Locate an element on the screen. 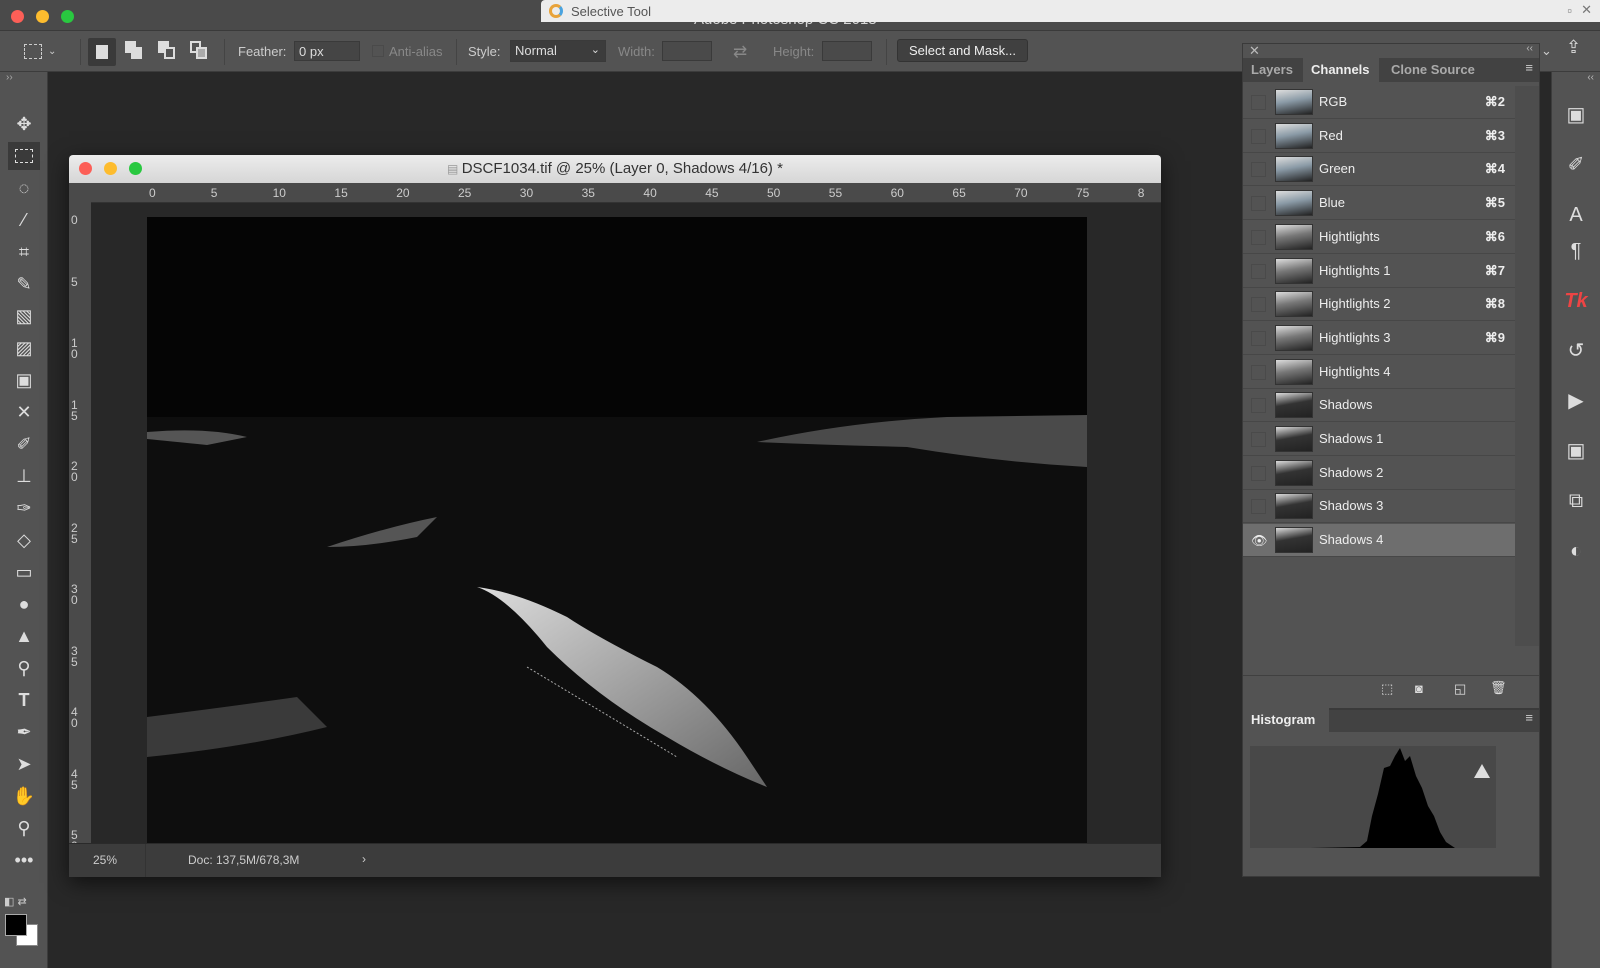 The width and height of the screenshot is (1600, 968). magic-wand-tool-icon: ⁄ is located at coordinates (24, 220).